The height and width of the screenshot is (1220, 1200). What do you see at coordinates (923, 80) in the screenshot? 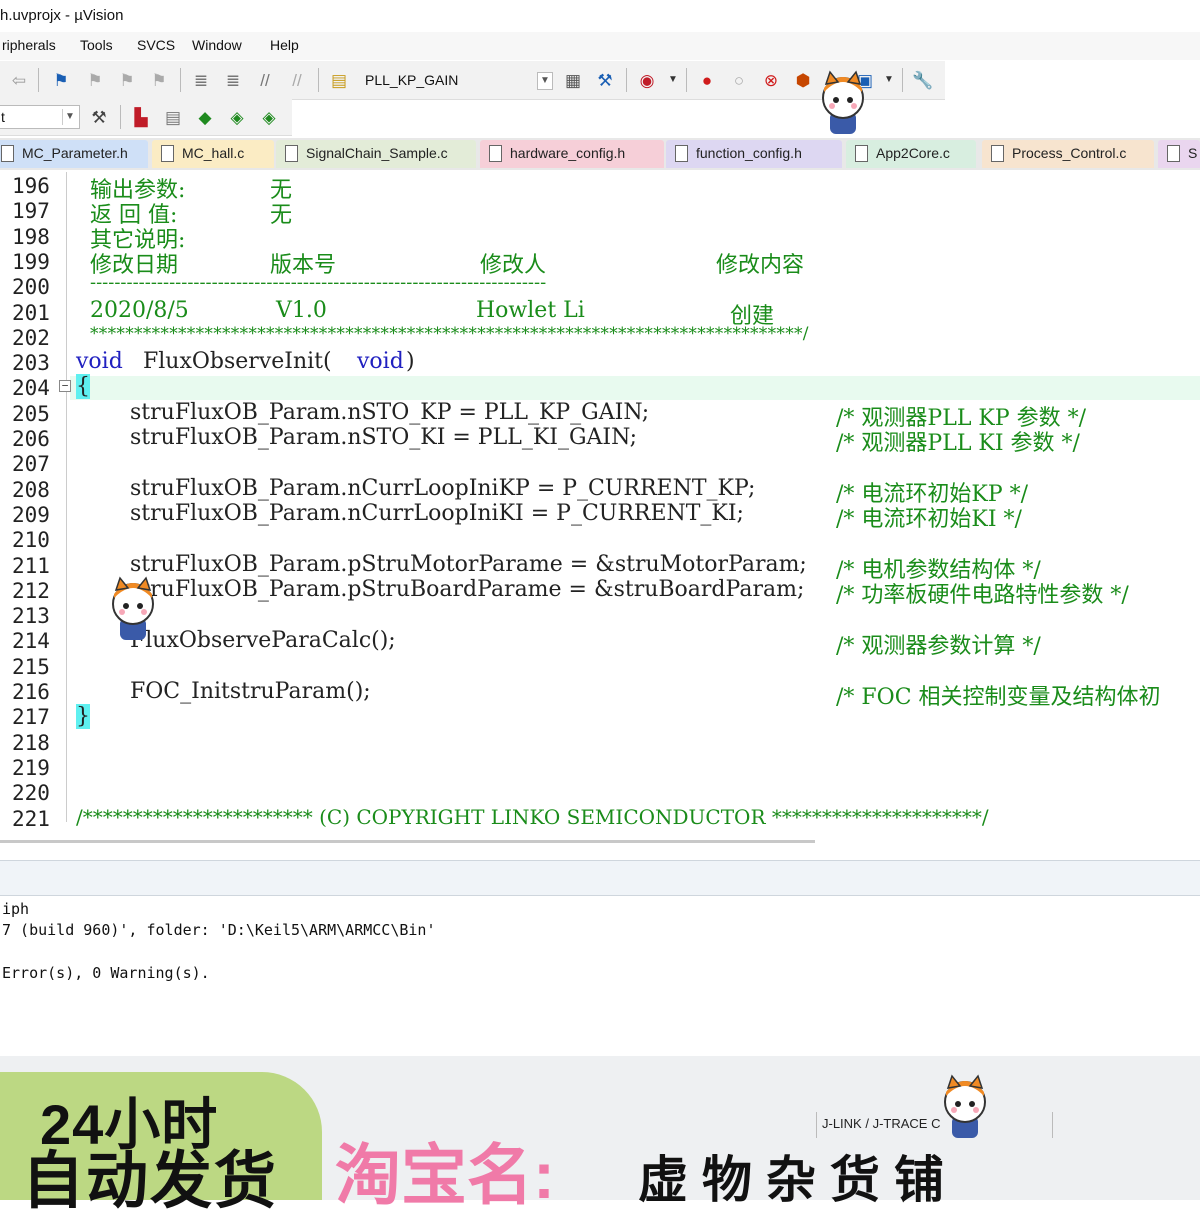
I see `wrench-icon: 🔧` at bounding box center [923, 80].